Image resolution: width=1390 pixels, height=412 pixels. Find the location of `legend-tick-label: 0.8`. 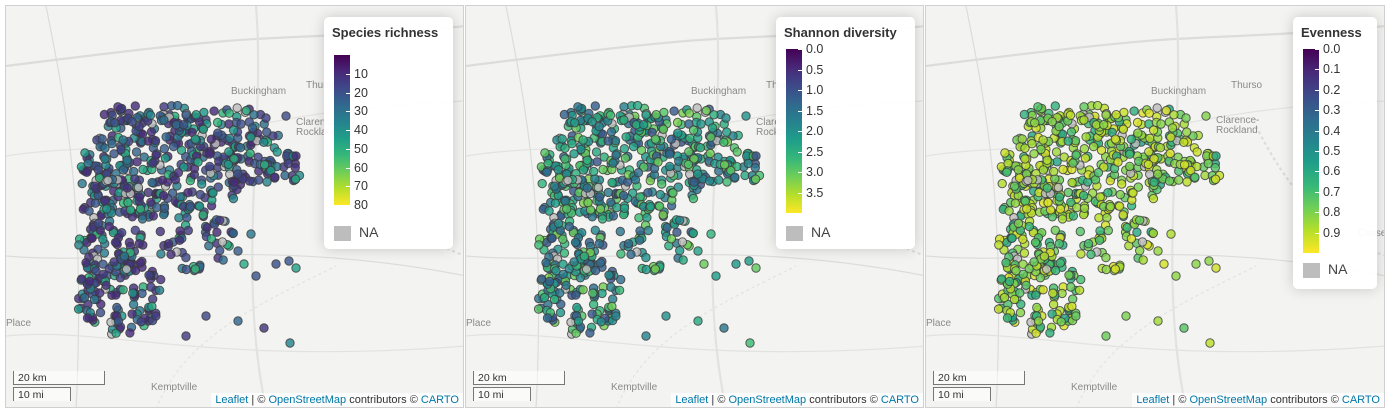

legend-tick-label: 0.8 is located at coordinates (1332, 212).